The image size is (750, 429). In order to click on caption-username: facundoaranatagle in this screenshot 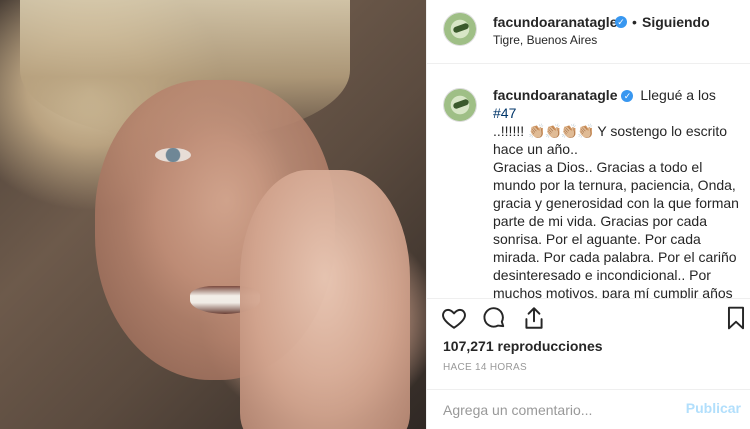, I will do `click(555, 95)`.